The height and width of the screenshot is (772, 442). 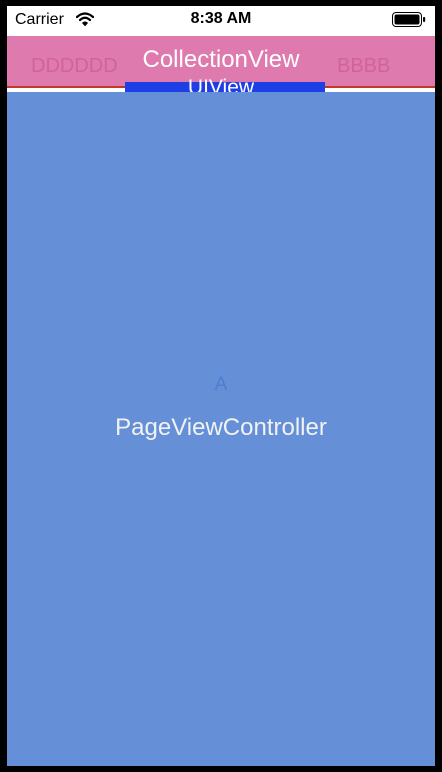 I want to click on page-view-label: PageViewController, so click(x=221, y=427).